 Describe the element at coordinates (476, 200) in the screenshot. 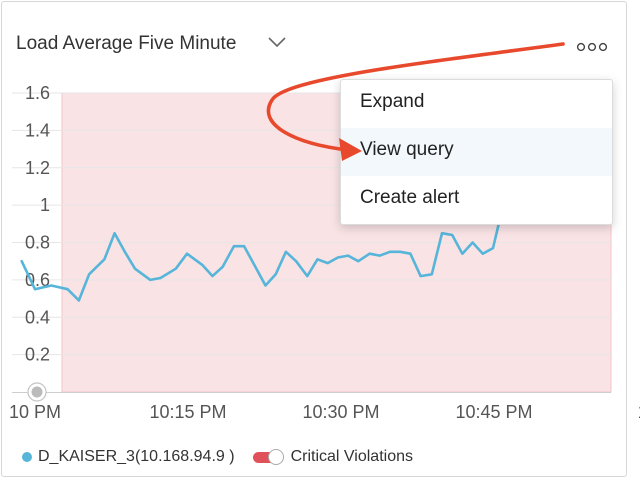

I see `menu-item-create-alert: Create alert` at that location.